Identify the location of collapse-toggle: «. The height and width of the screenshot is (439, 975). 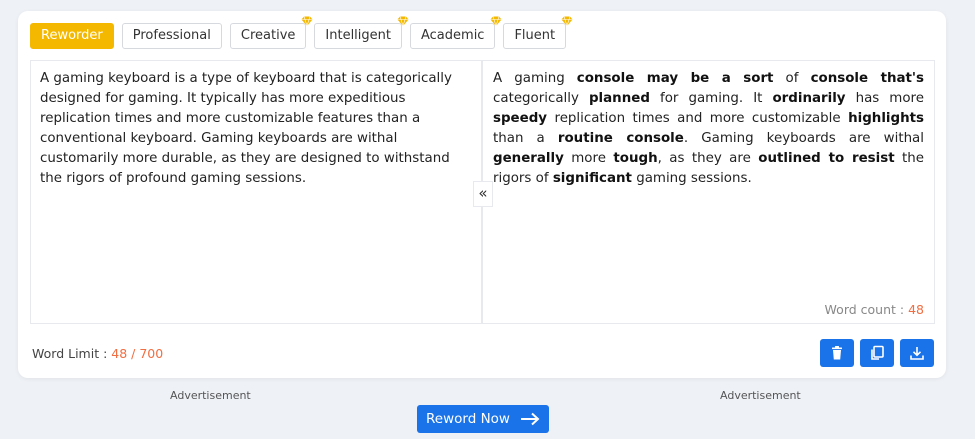
(483, 194).